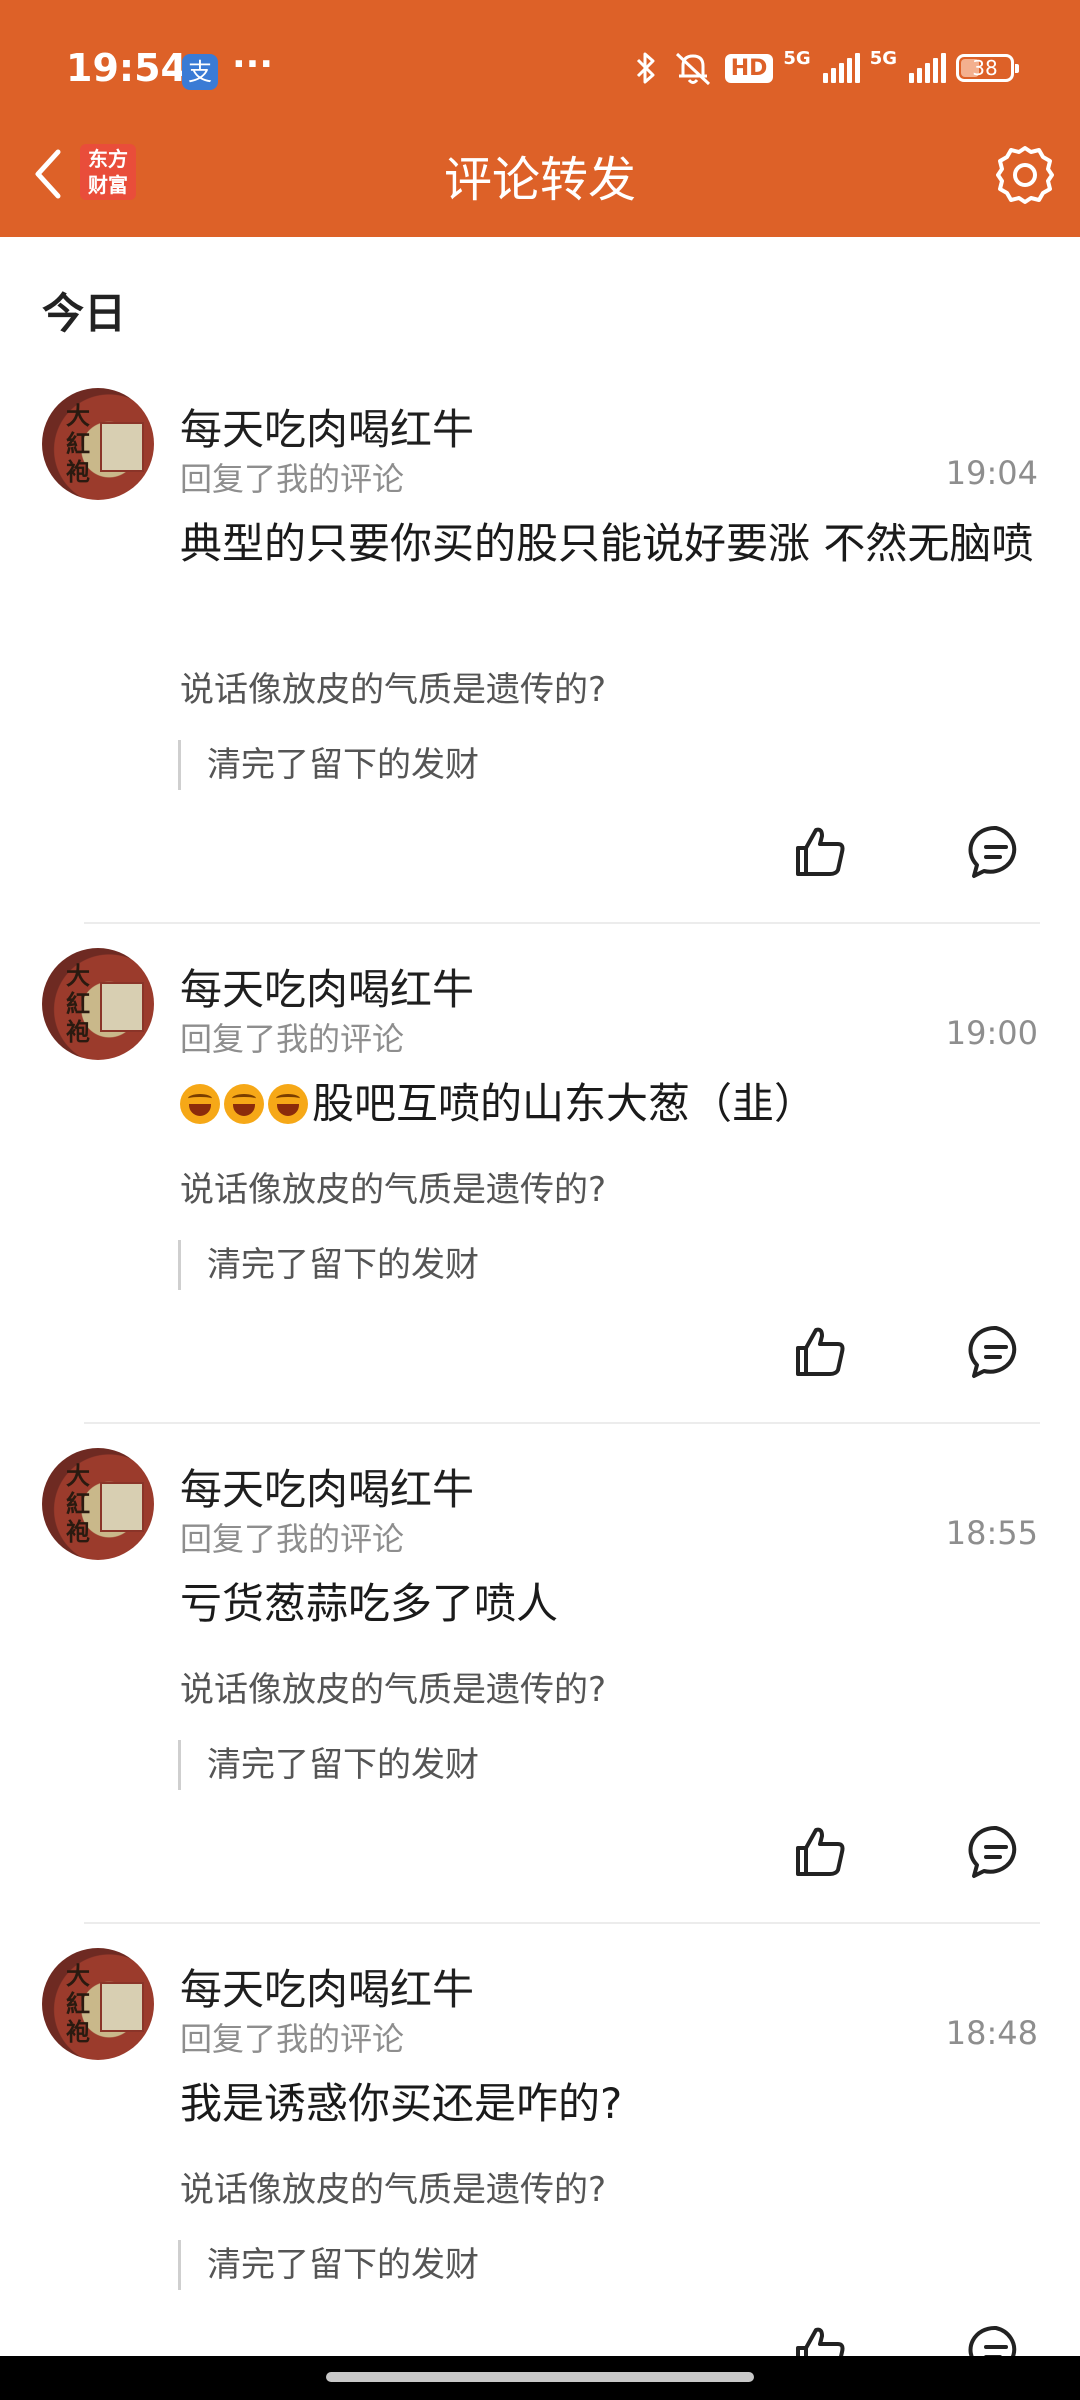 Image resolution: width=1080 pixels, height=2400 pixels. Describe the element at coordinates (610, 1604) in the screenshot. I see `reply-content: 亏货葱蒜吃多了喷人` at that location.